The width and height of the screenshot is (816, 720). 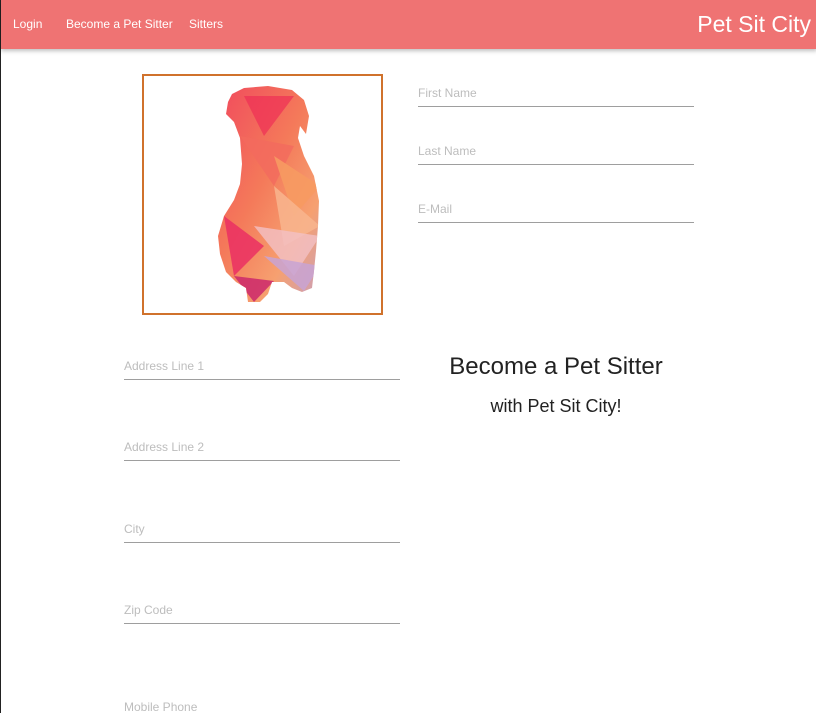 I want to click on email-input, so click(x=556, y=209).